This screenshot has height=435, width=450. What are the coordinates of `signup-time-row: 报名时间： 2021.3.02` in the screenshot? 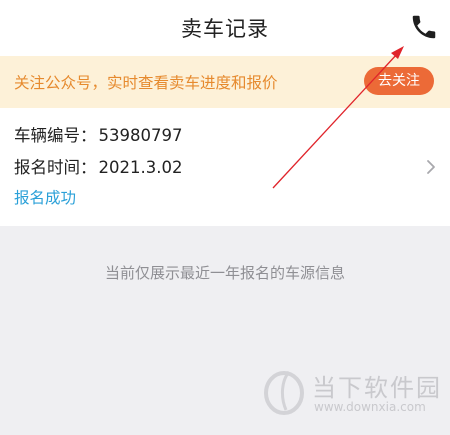 It's located at (98, 166).